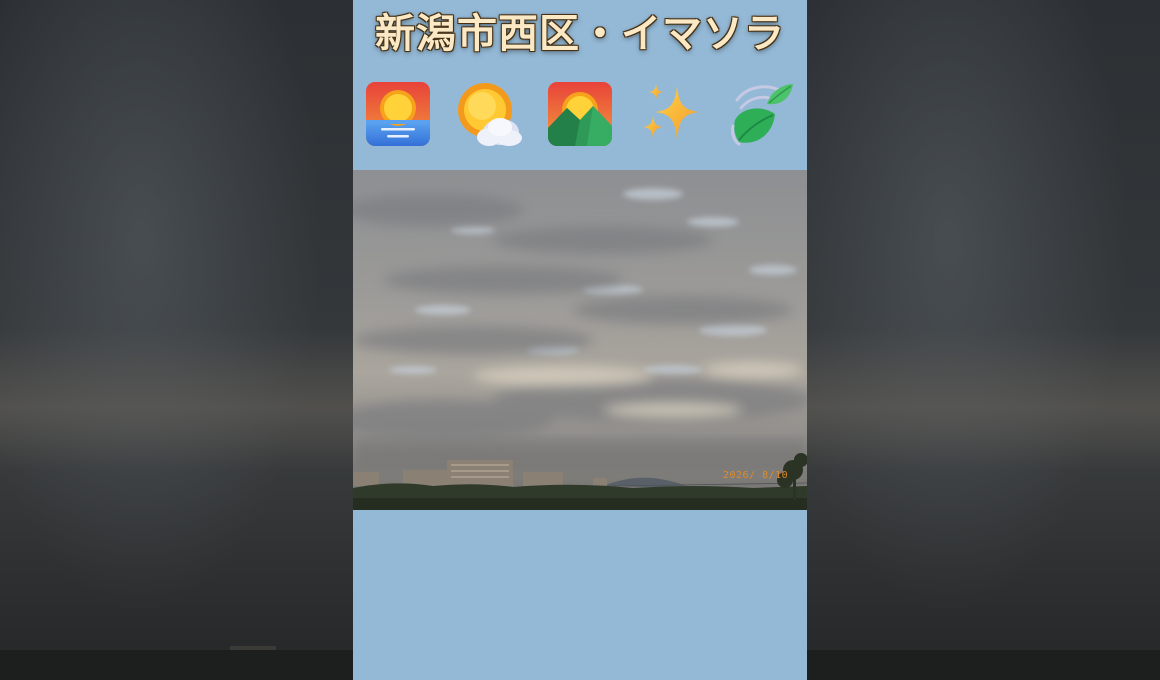 Image resolution: width=1160 pixels, height=680 pixels. I want to click on emoji-row, so click(581, 114).